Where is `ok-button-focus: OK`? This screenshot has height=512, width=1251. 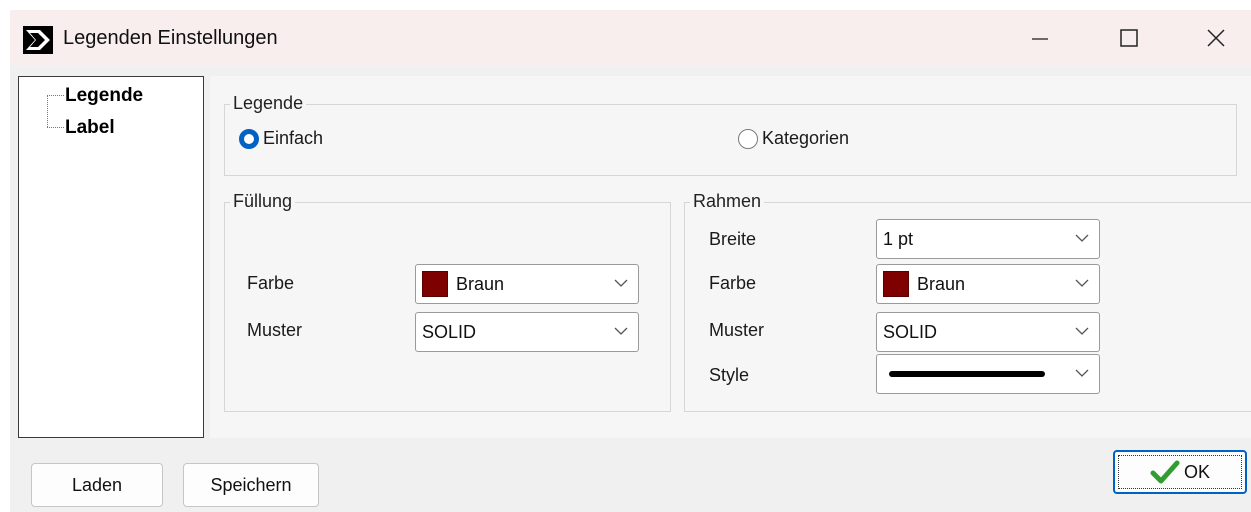 ok-button-focus: OK is located at coordinates (1180, 472).